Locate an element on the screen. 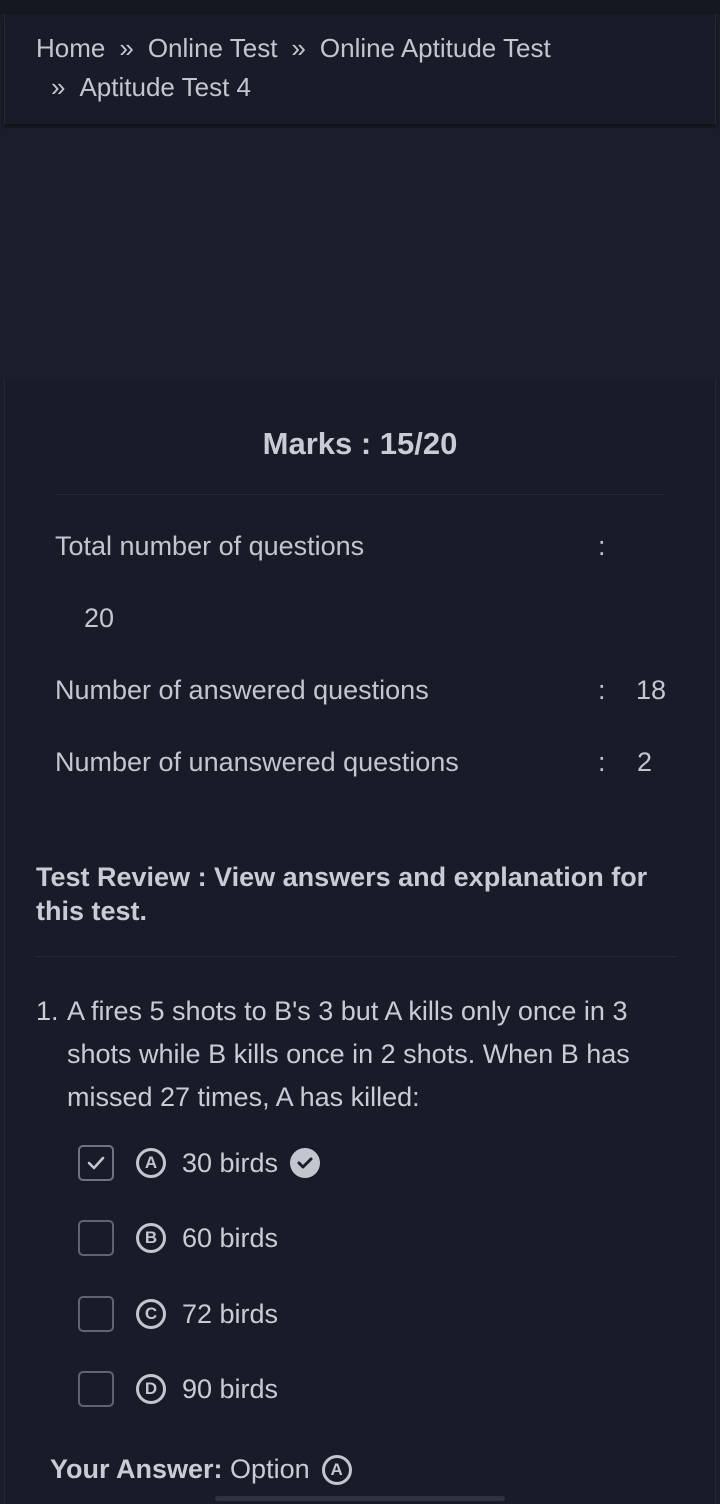 Image resolution: width=720 pixels, height=1504 pixels. check-icon is located at coordinates (96, 1163).